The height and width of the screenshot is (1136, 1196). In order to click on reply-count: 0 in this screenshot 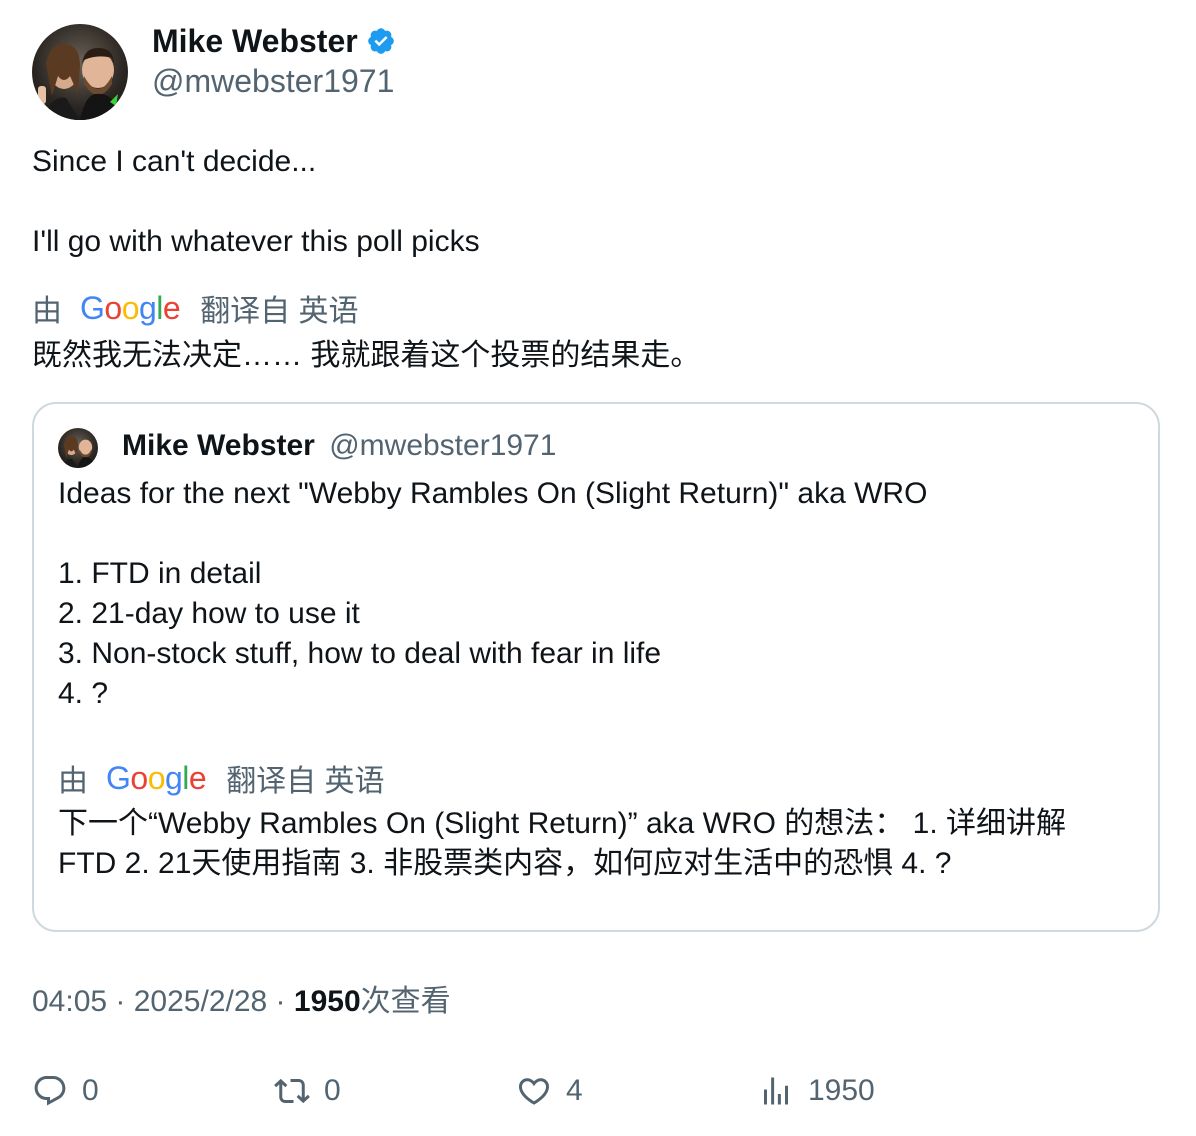, I will do `click(90, 1090)`.